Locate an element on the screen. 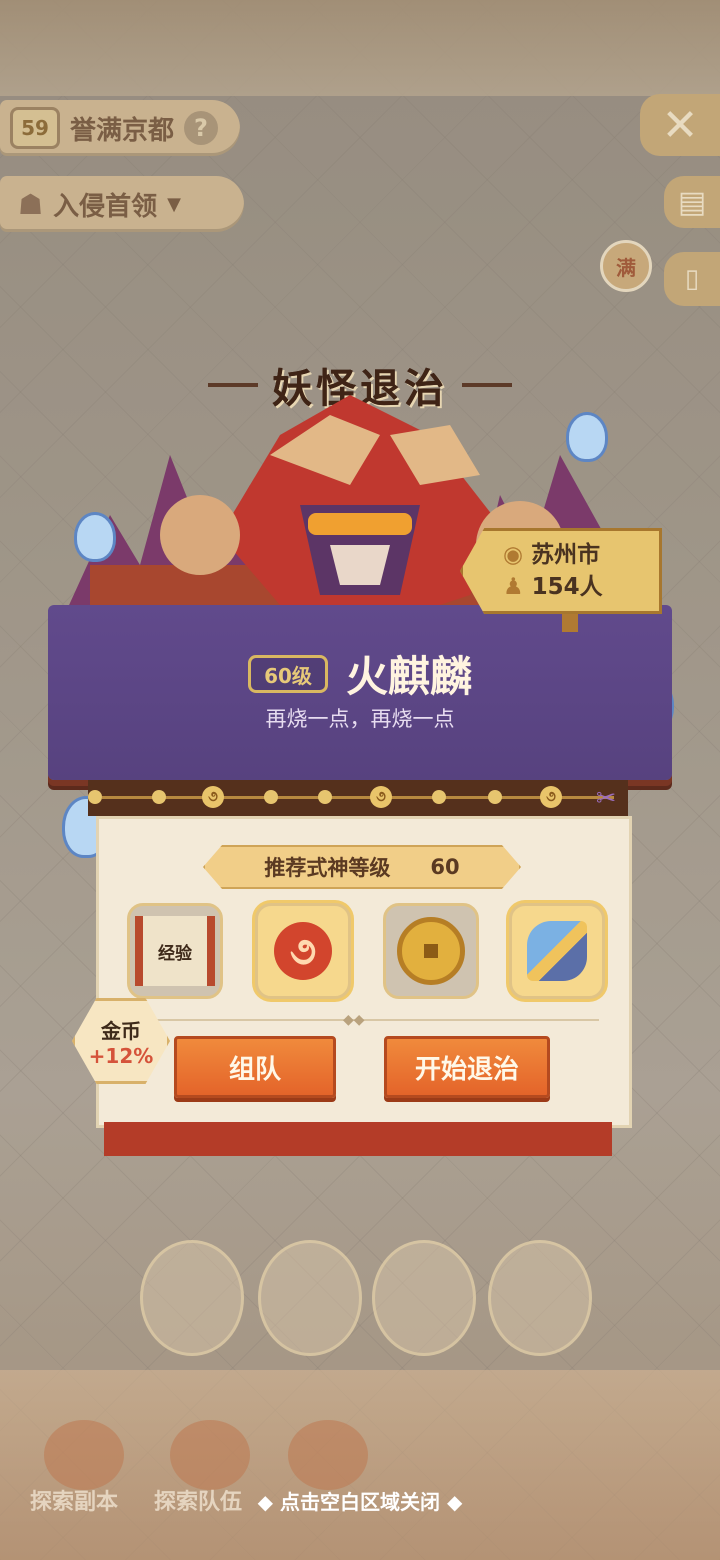 This screenshot has width=720, height=1560. magatama-swirl-icon: ૭ is located at coordinates (303, 951).